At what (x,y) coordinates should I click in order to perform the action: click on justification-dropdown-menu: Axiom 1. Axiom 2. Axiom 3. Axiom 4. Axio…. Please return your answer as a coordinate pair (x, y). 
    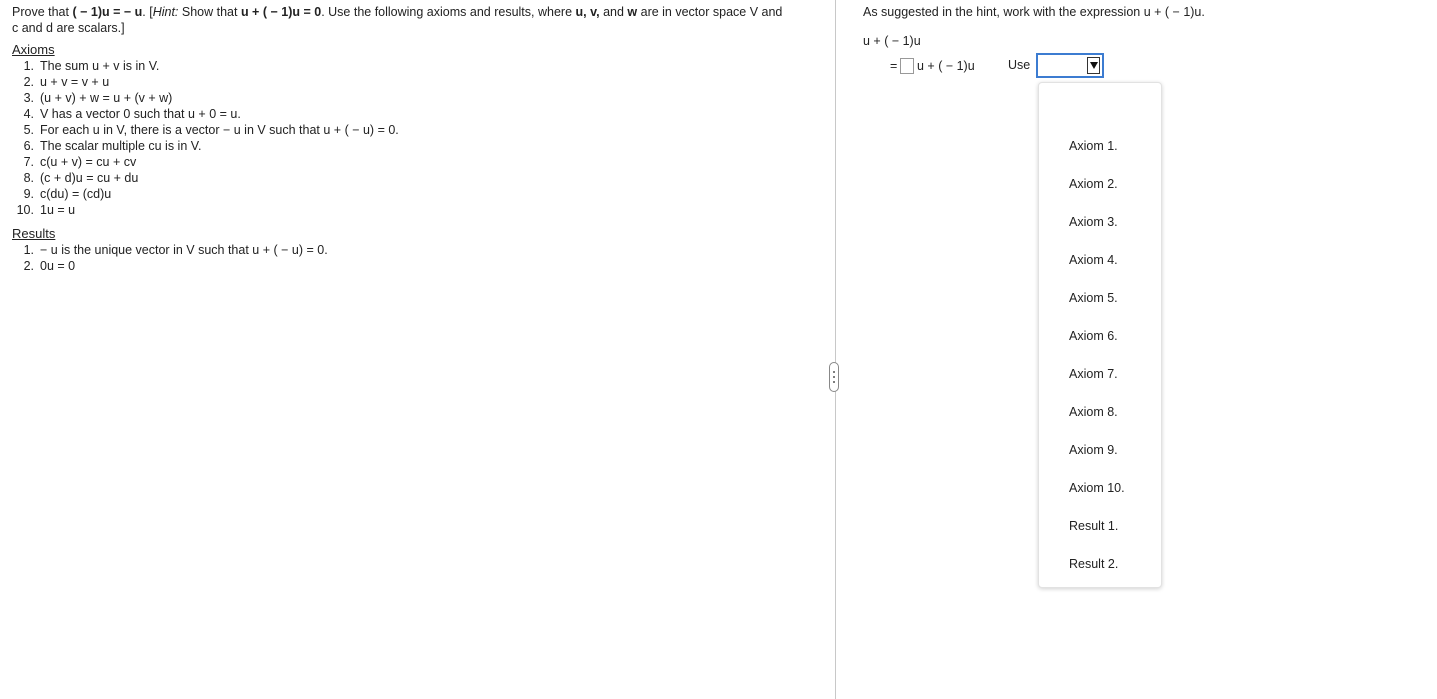
    Looking at the image, I should click on (1100, 335).